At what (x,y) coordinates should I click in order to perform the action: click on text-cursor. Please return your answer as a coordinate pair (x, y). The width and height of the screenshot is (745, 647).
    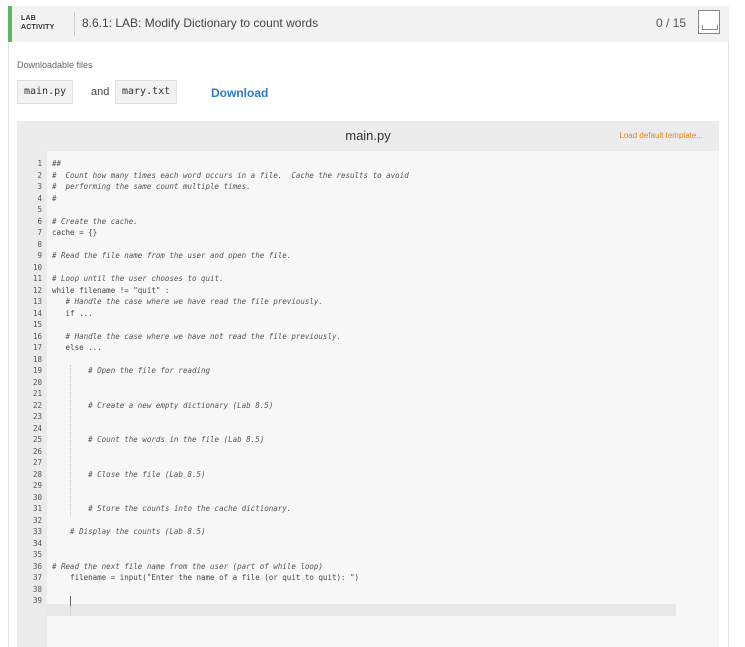
    Looking at the image, I should click on (70, 601).